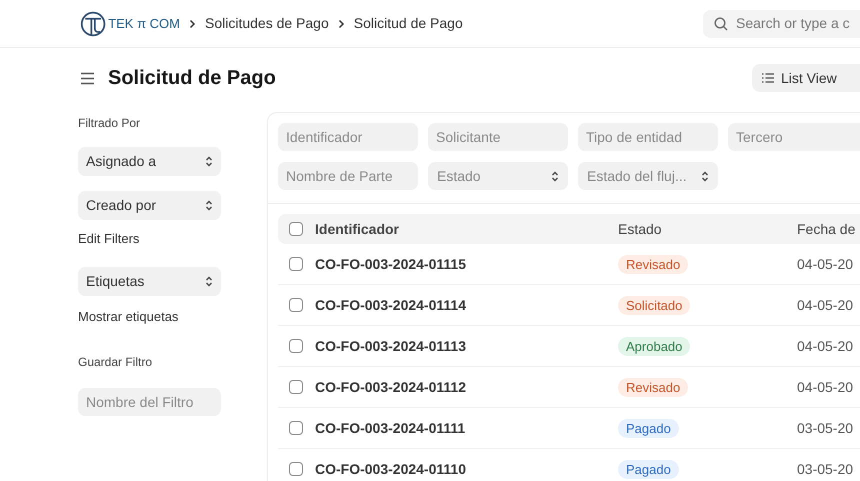 The height and width of the screenshot is (481, 860). Describe the element at coordinates (466, 469) in the screenshot. I see `row-identifier: CO-FO-003-2024-01110` at that location.